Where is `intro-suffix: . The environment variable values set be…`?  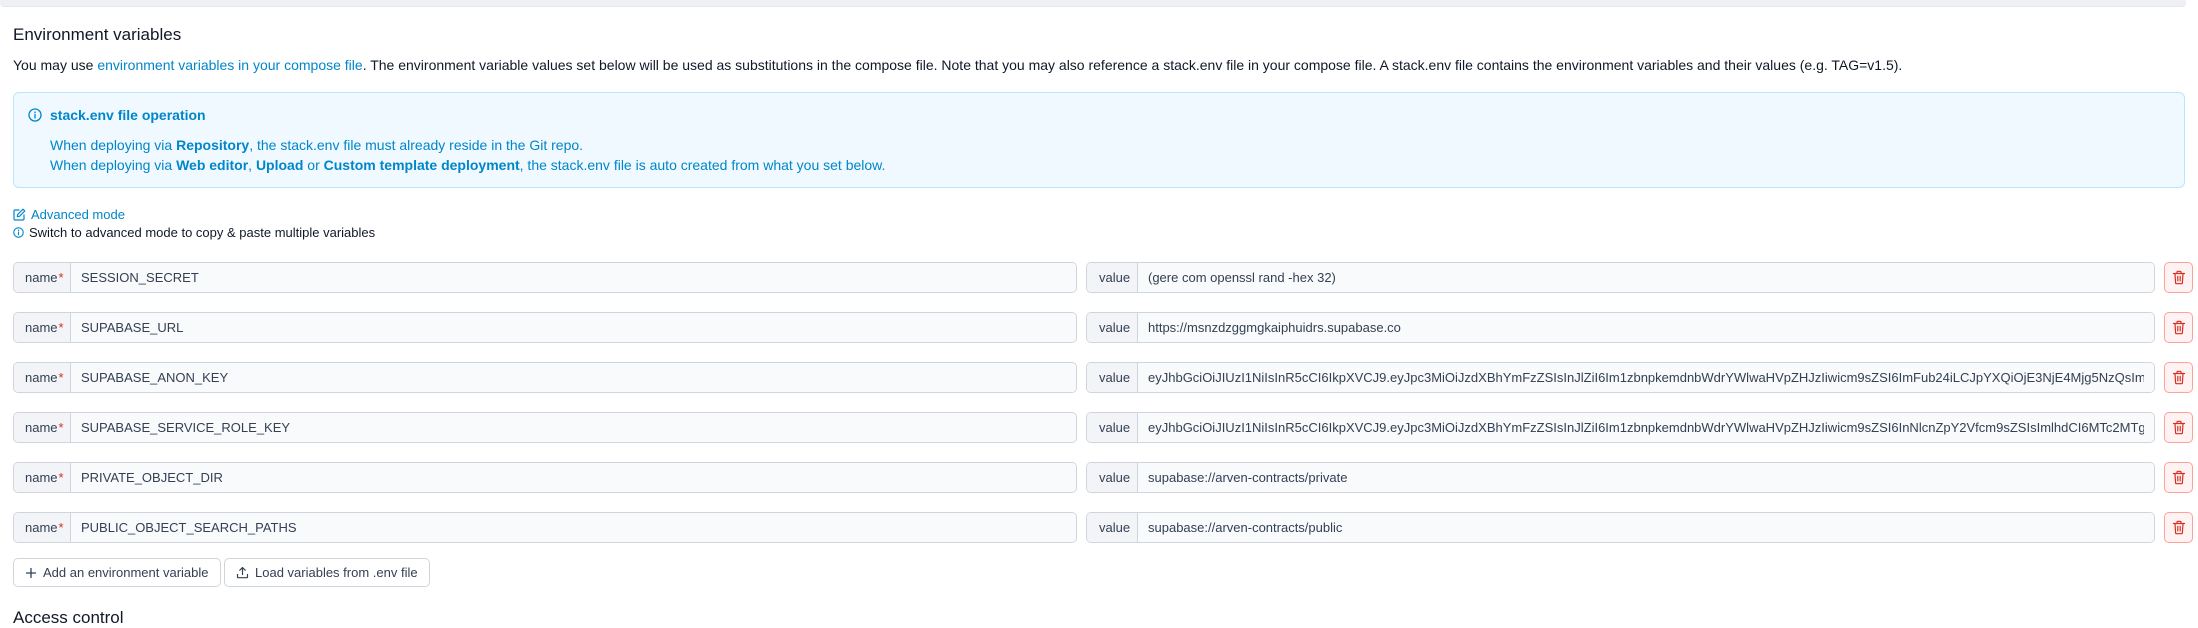 intro-suffix: . The environment variable values set be… is located at coordinates (1132, 65).